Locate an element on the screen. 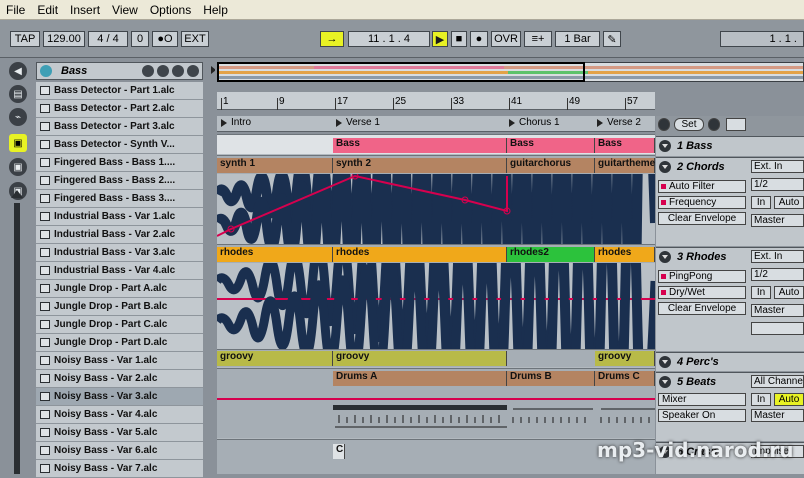 The width and height of the screenshot is (804, 478). browser-folder-header: Bass is located at coordinates (119, 71).